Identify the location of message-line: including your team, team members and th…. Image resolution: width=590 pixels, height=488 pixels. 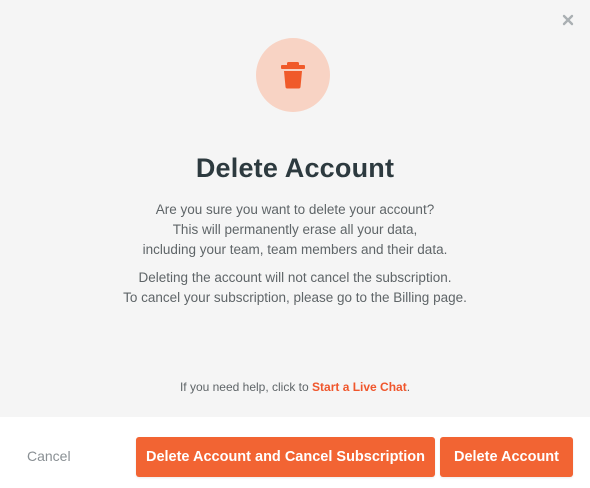
(295, 249).